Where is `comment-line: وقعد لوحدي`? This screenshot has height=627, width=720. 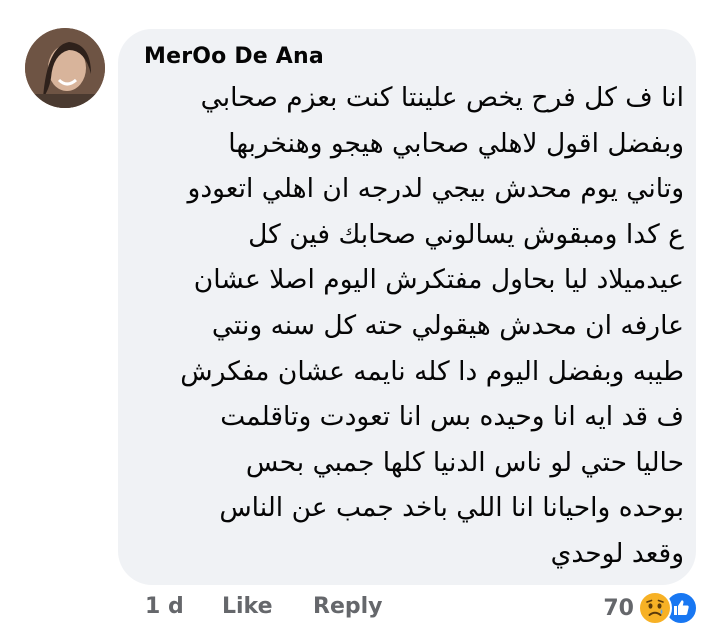
comment-line: وقعد لوحدي is located at coordinates (617, 553).